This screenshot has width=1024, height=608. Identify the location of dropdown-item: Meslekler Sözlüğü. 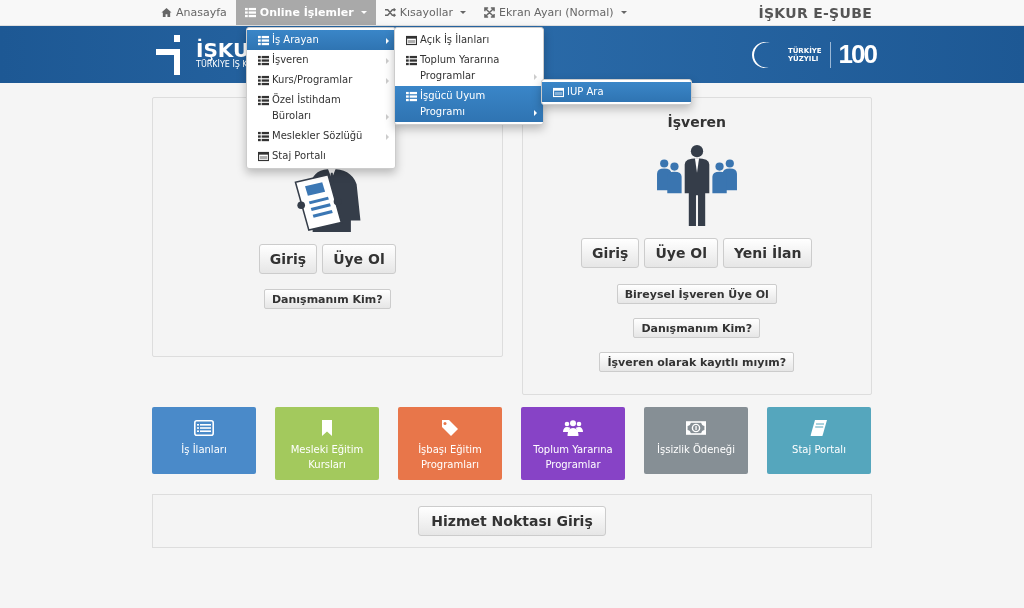
(321, 136).